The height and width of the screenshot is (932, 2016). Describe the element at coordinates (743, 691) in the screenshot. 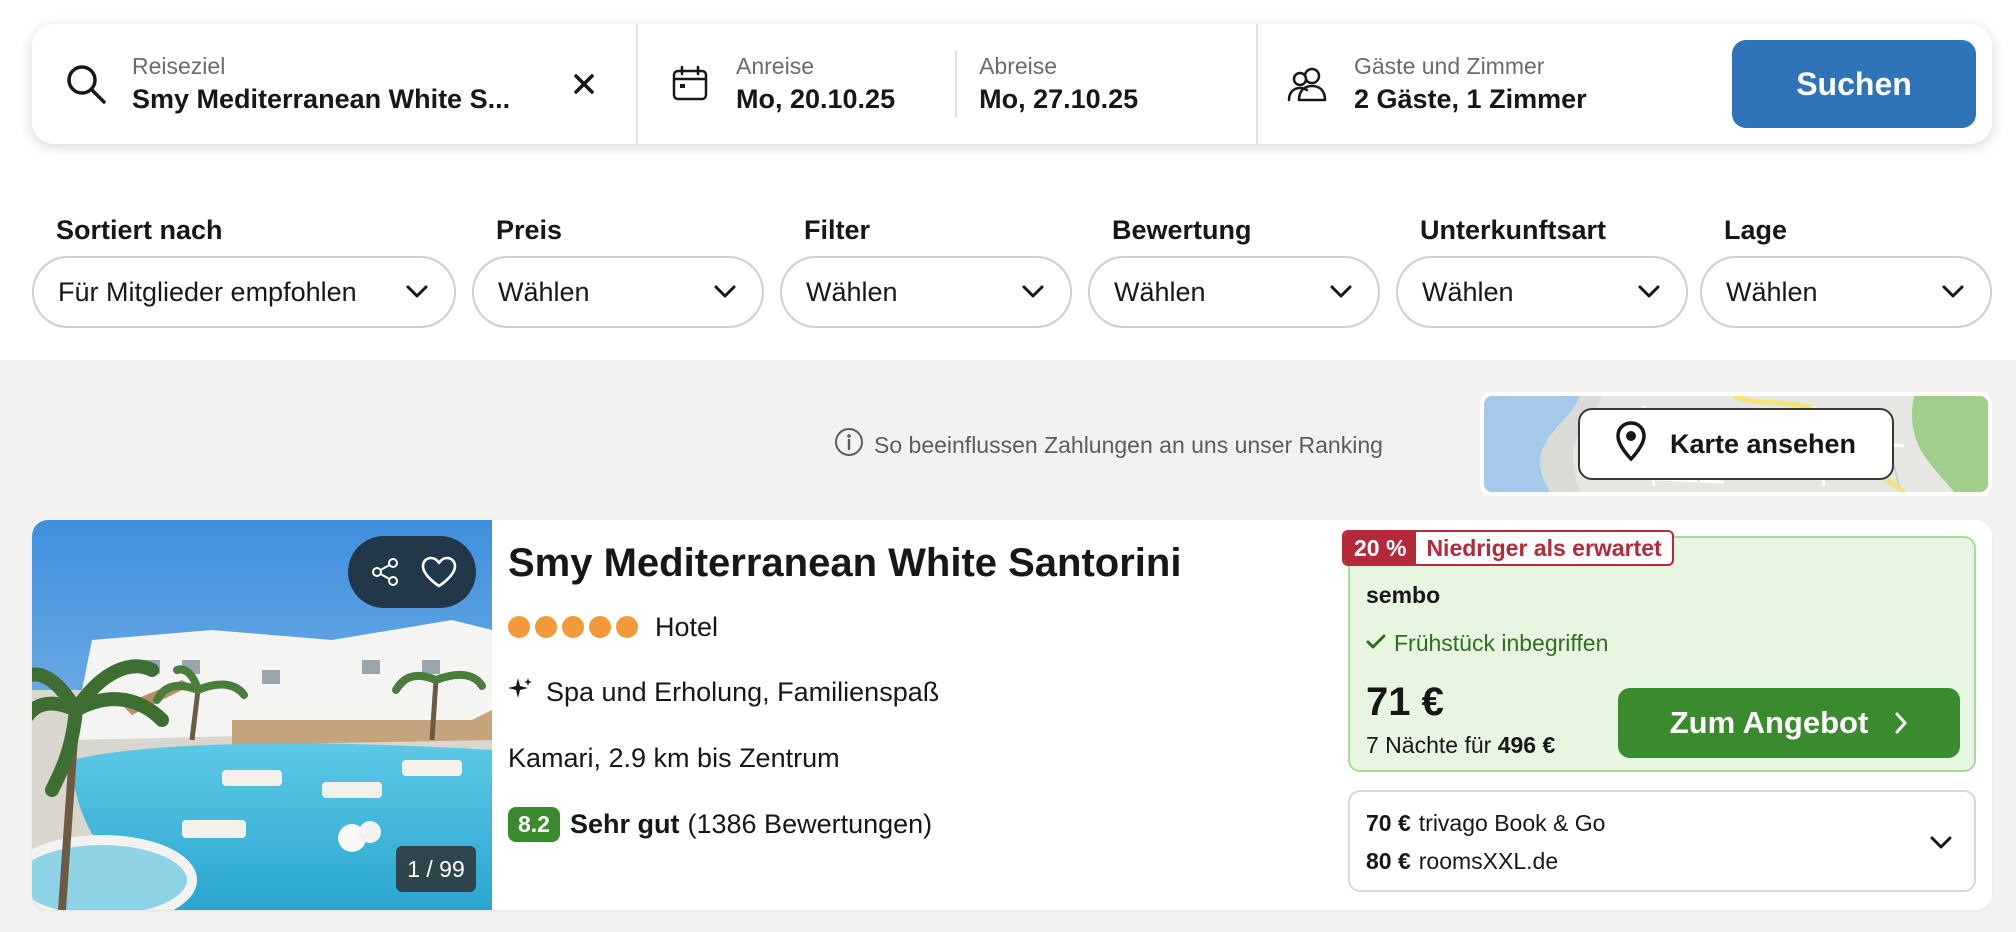

I see `amenities-text: Spa und Erholung, Familienspaß` at that location.